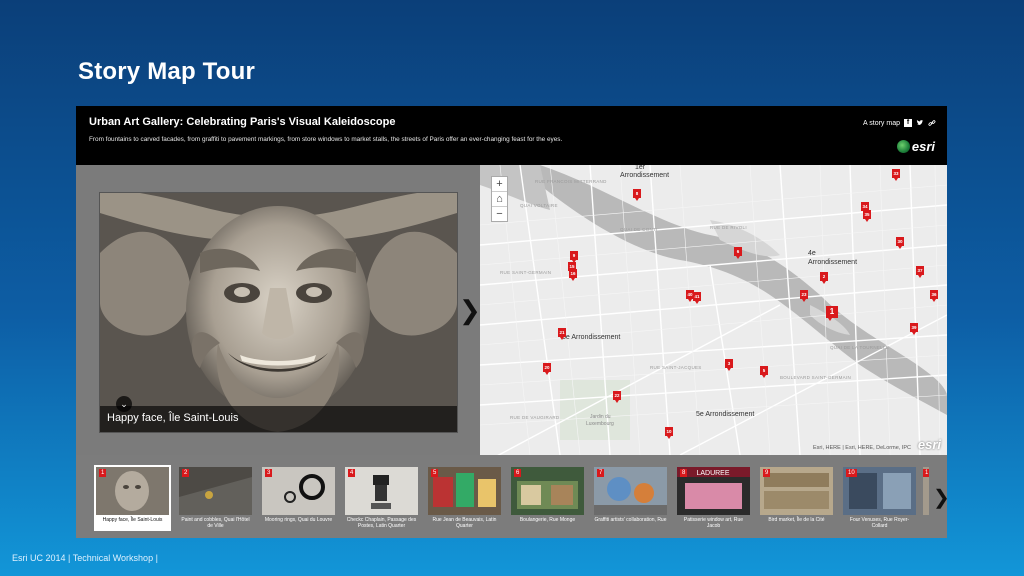  Describe the element at coordinates (712, 473) in the screenshot. I see `svg-text: LADUREE` at that location.